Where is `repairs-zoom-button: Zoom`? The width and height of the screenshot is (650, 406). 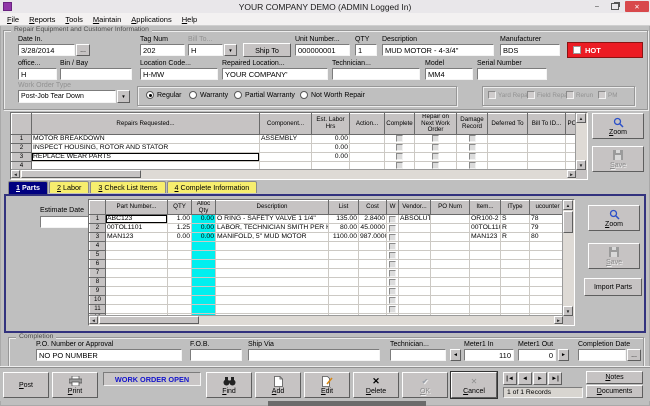 repairs-zoom-button: Zoom is located at coordinates (618, 126).